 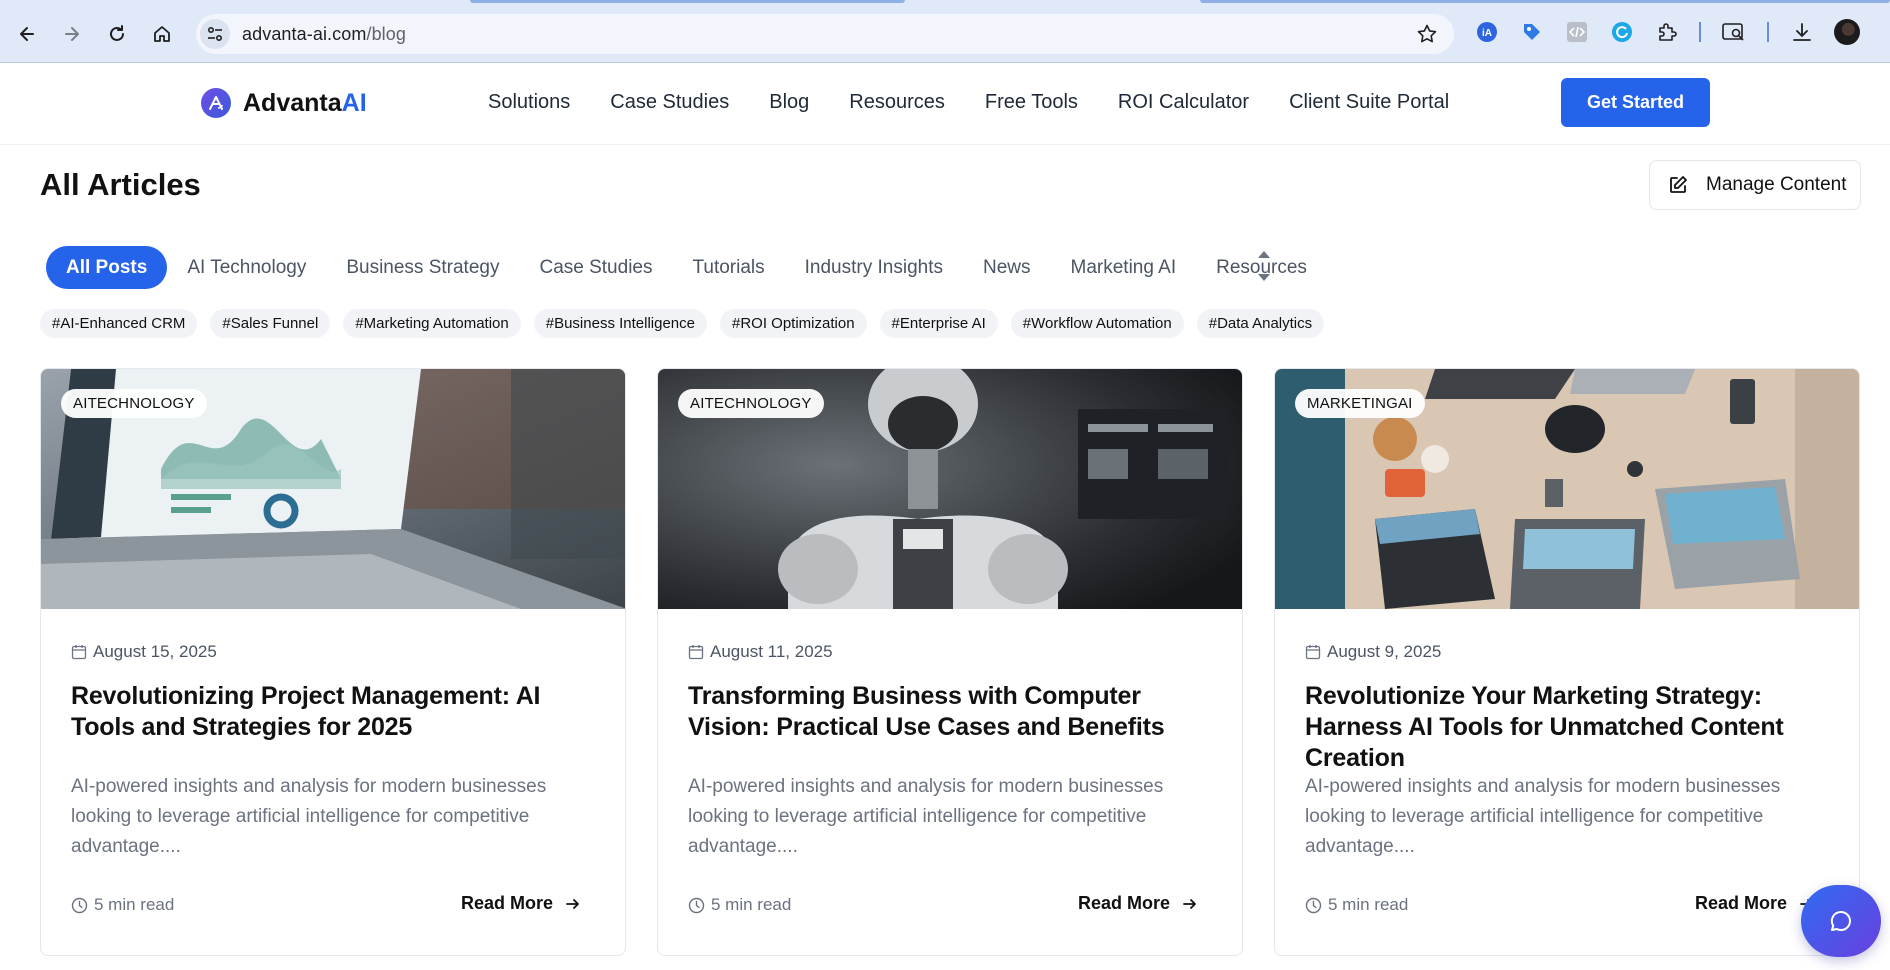 I want to click on arrow-left-icon, so click(x=27, y=34).